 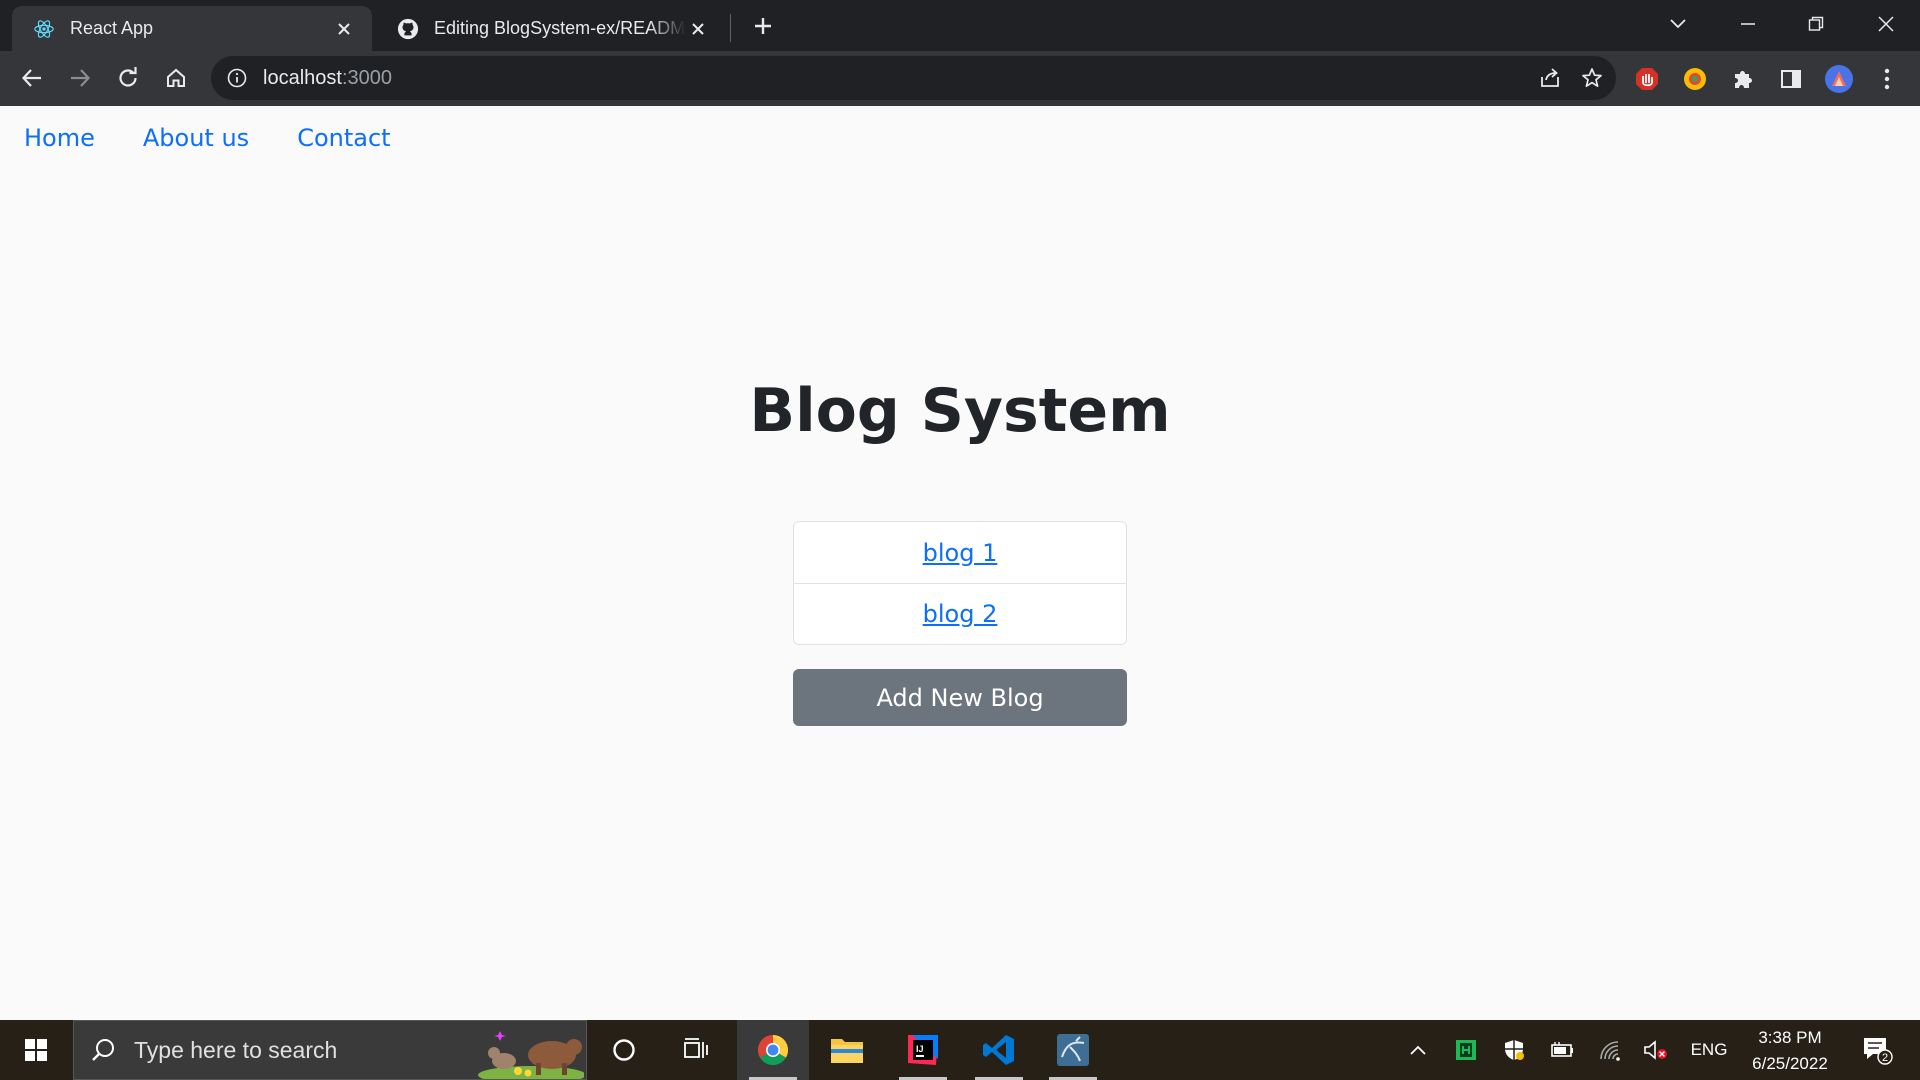 I want to click on page-title: Blog System, so click(x=960, y=411).